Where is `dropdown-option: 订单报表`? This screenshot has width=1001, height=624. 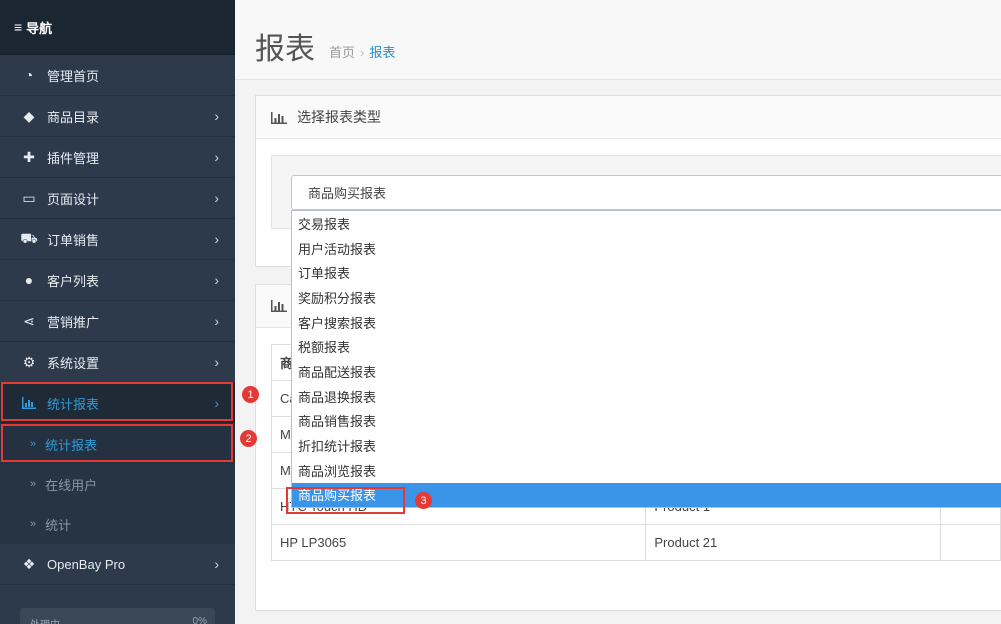
dropdown-option: 订单报表 is located at coordinates (646, 272).